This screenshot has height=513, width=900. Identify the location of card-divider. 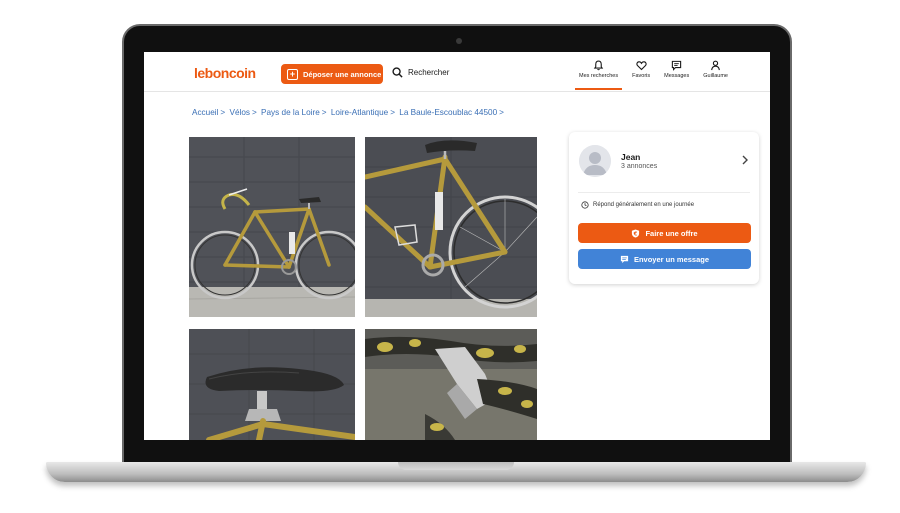
(664, 192).